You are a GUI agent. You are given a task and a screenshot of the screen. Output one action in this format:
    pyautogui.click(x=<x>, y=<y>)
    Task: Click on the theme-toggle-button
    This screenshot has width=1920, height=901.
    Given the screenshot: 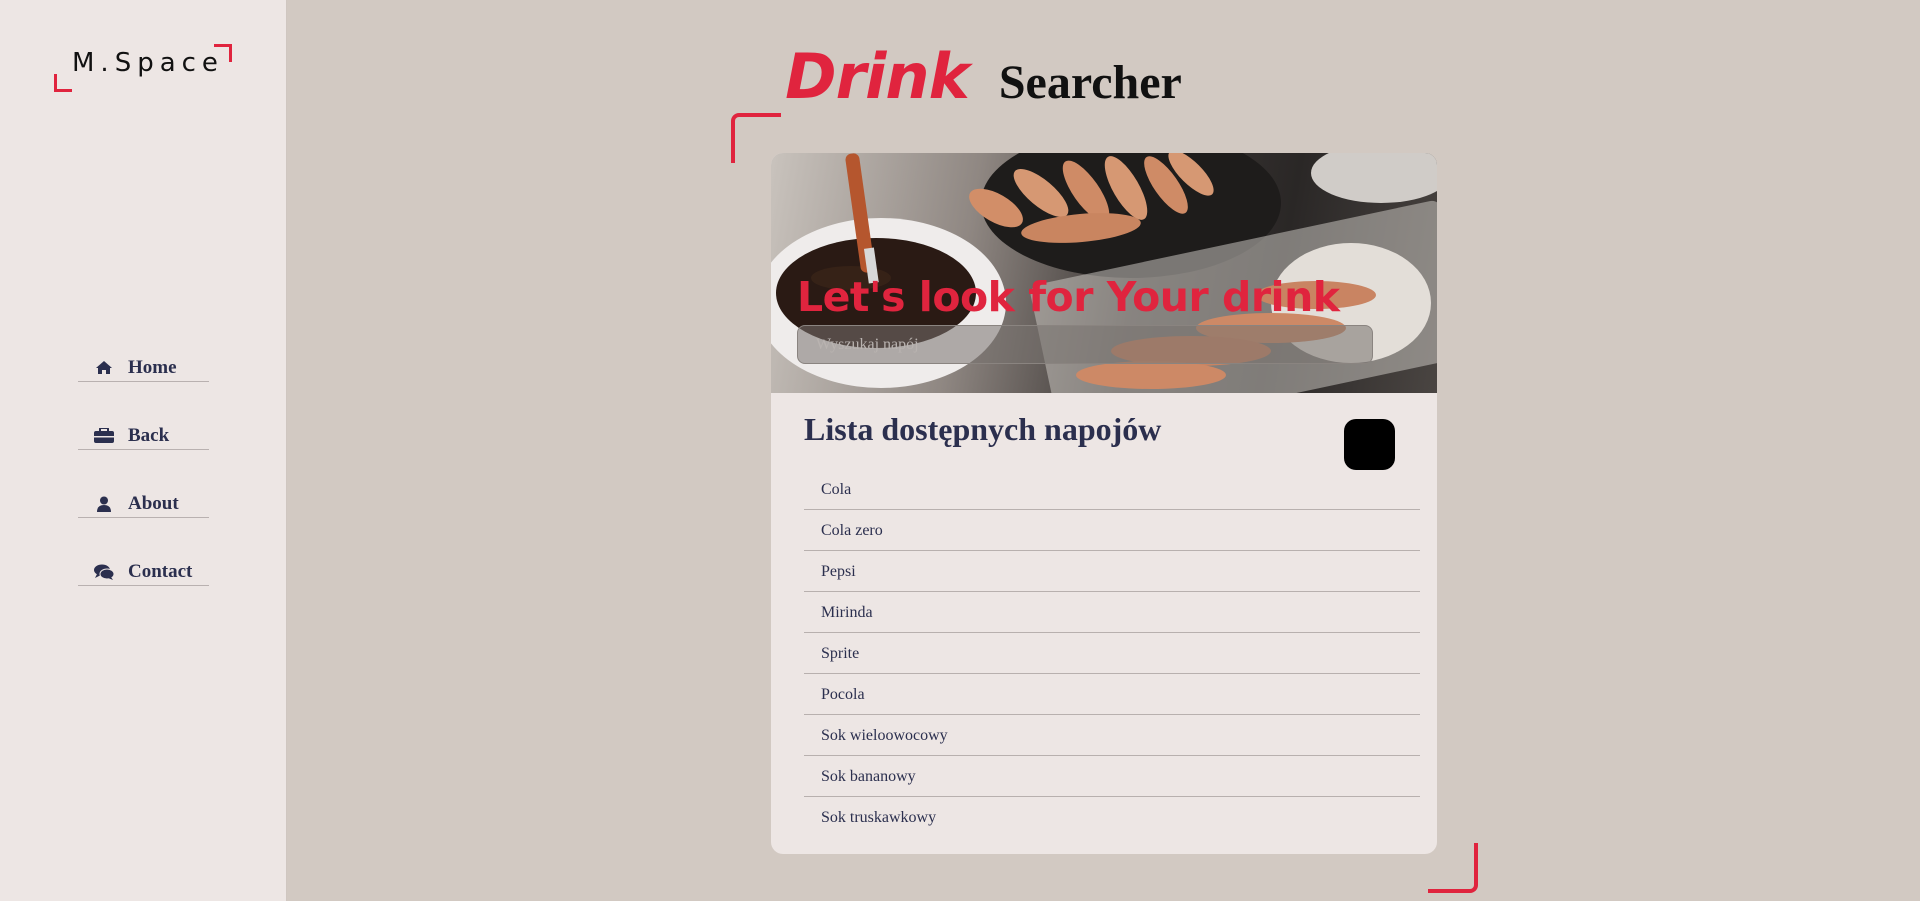 What is the action you would take?
    pyautogui.click(x=1369, y=444)
    